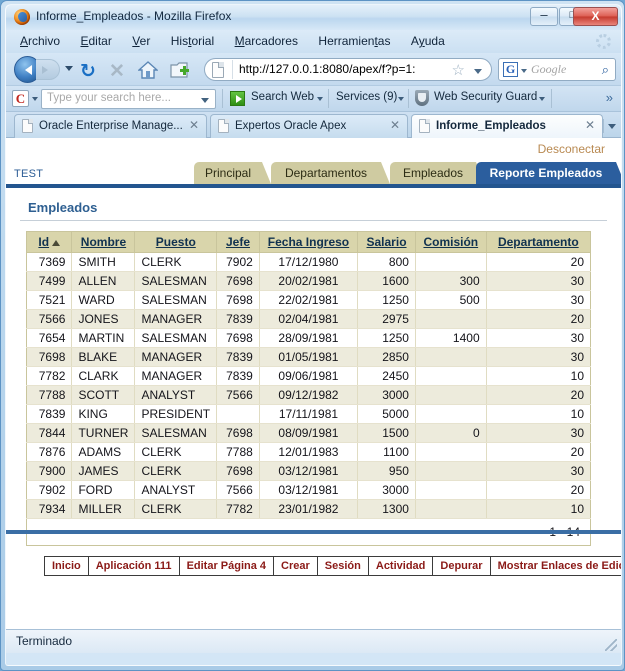  I want to click on overflow-chevron-icon: », so click(609, 97).